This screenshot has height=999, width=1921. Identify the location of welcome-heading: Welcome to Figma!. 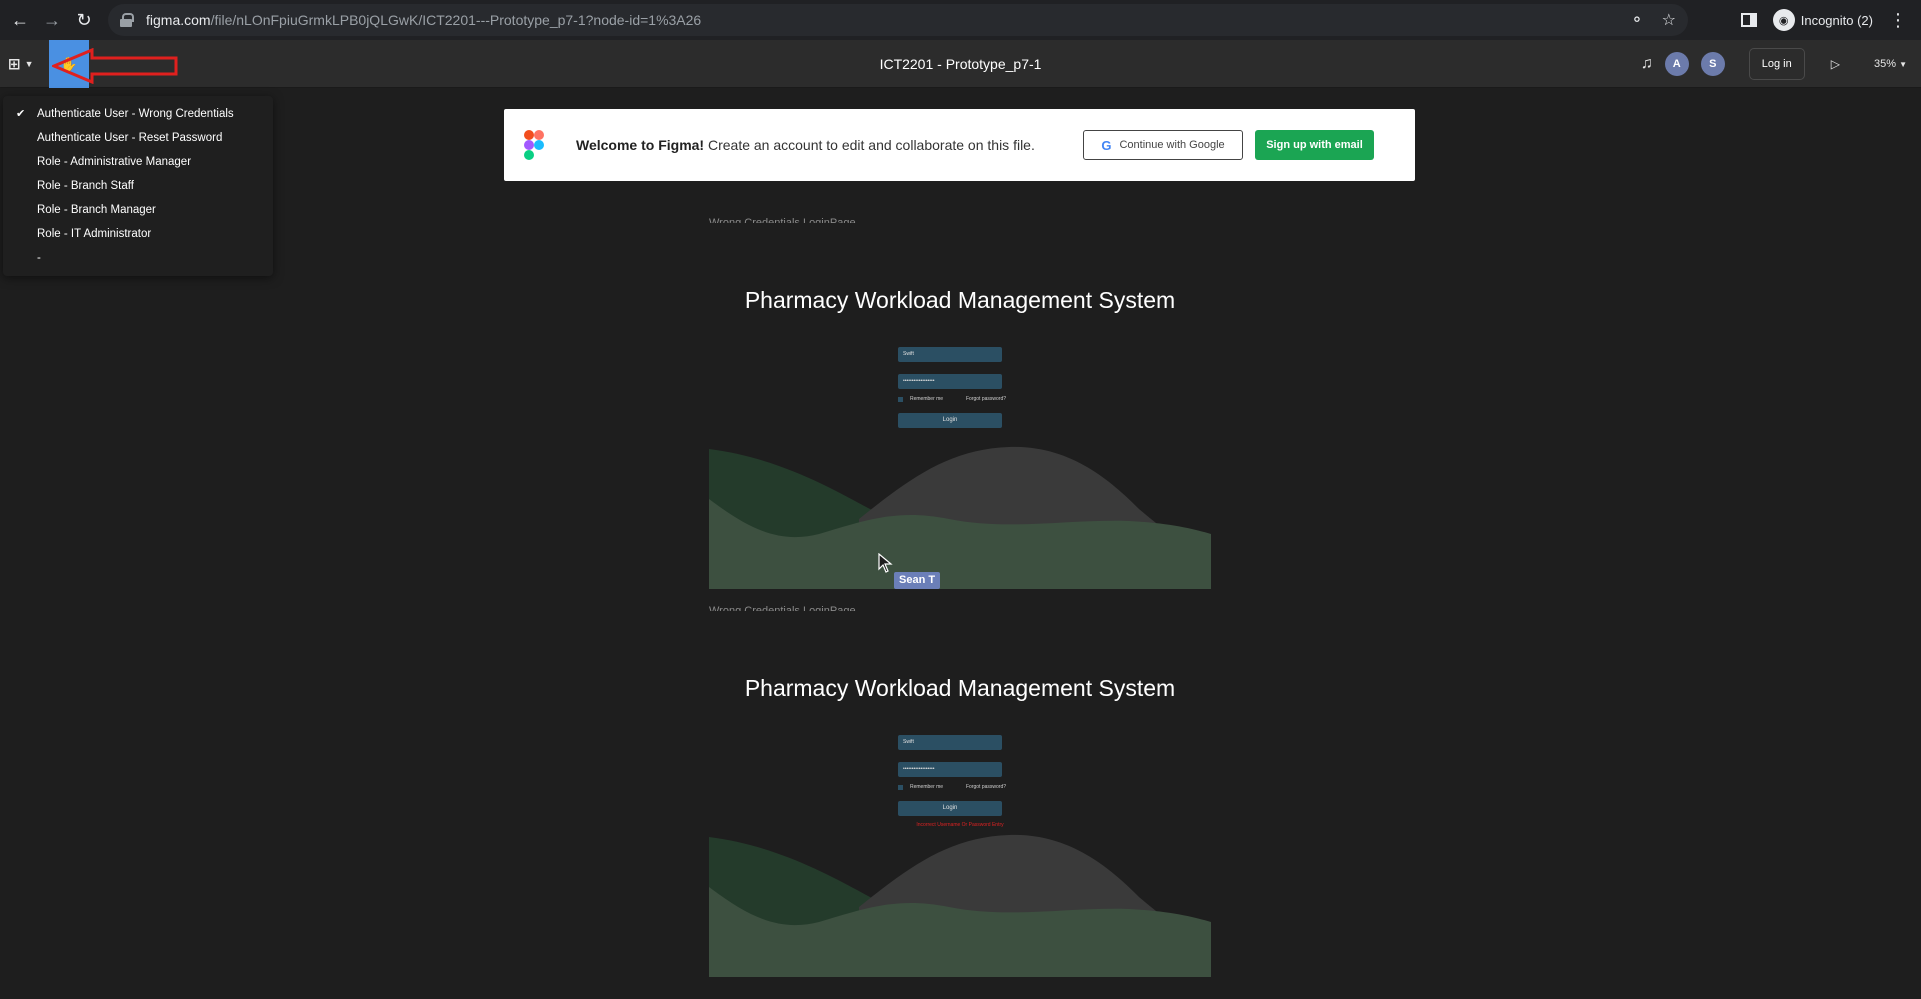
(640, 145).